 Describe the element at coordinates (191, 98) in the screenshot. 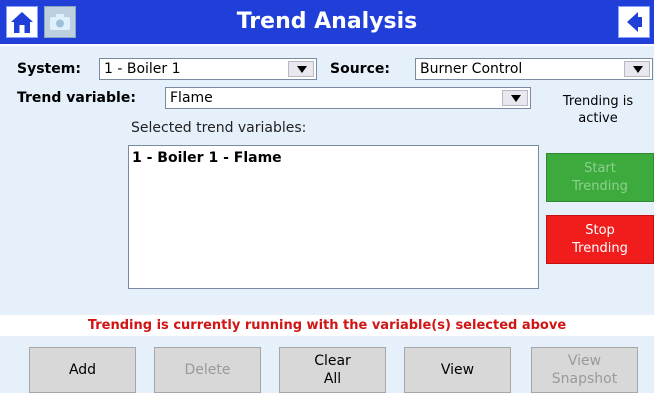

I see `trend-variable-value: Flame` at that location.